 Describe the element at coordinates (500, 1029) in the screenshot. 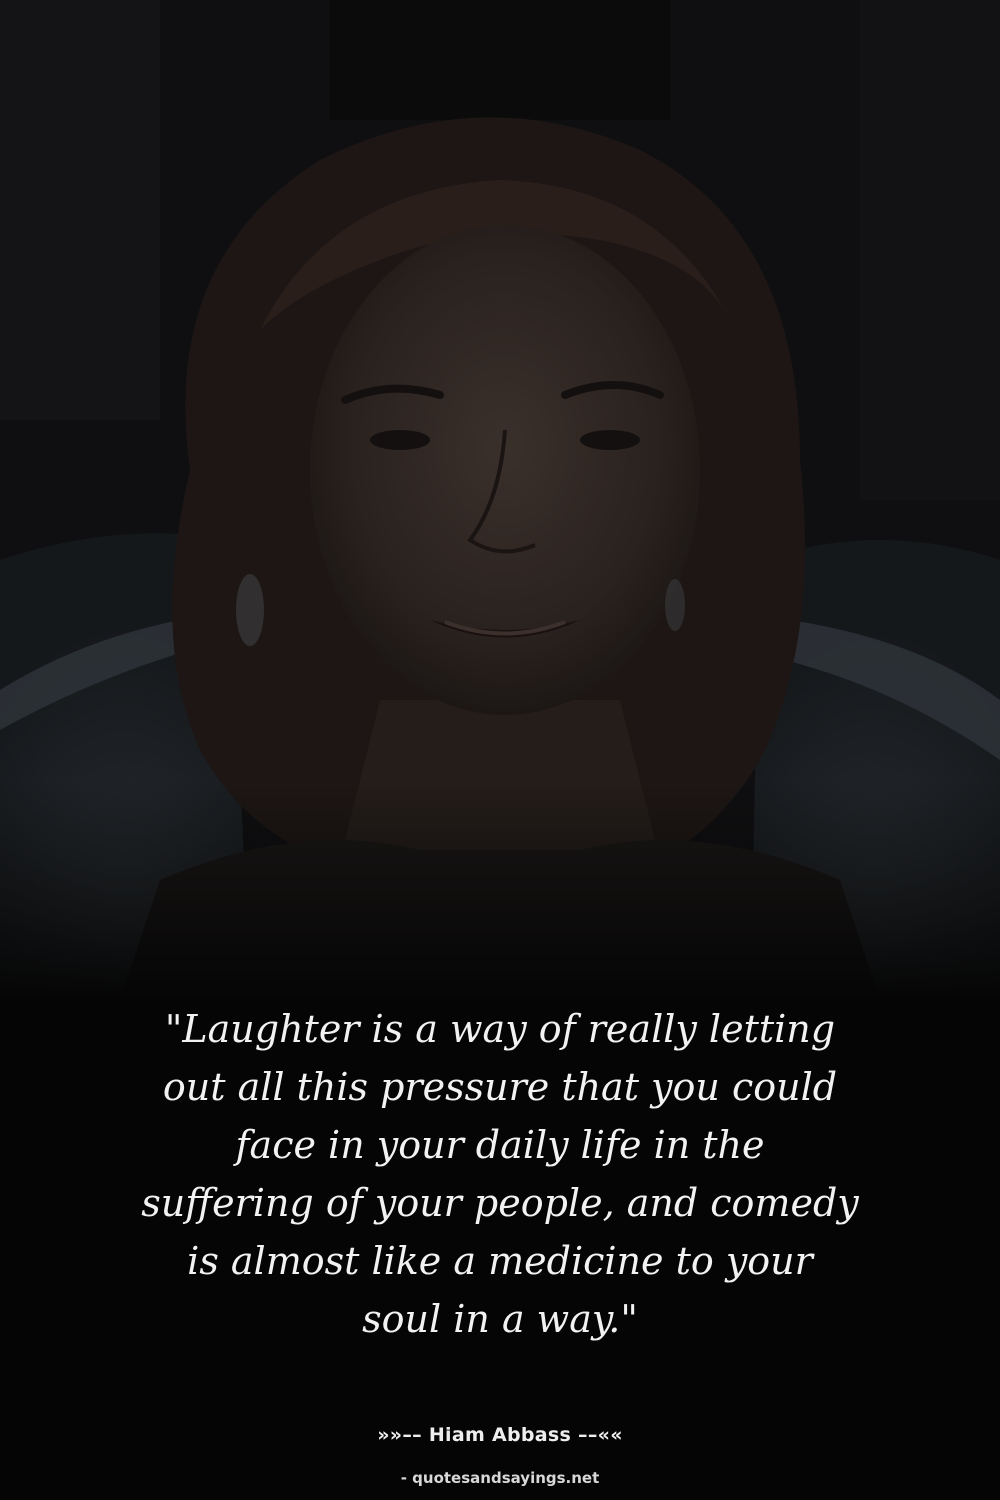

I see `quote-line: "Laughter is a way of really letting` at that location.